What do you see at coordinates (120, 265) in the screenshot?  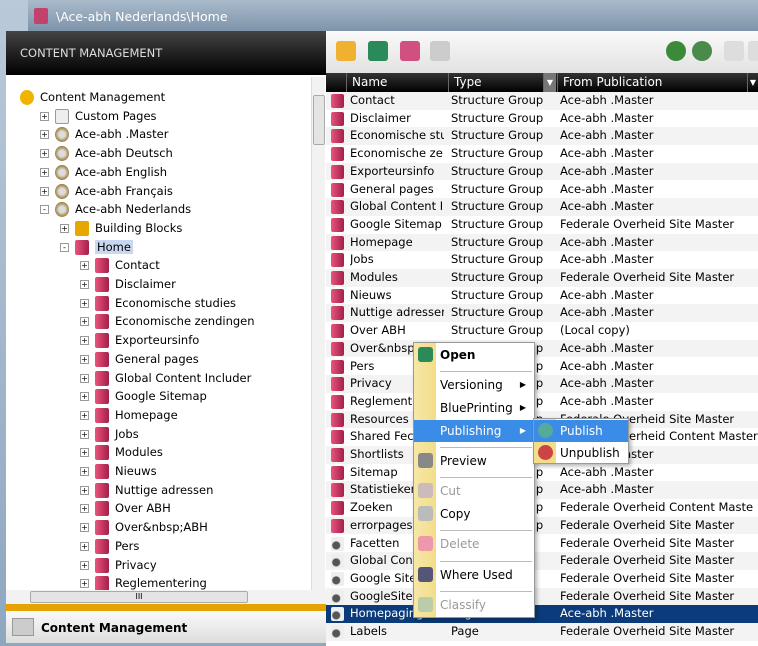 I see `tree-item-contact: + Contact` at bounding box center [120, 265].